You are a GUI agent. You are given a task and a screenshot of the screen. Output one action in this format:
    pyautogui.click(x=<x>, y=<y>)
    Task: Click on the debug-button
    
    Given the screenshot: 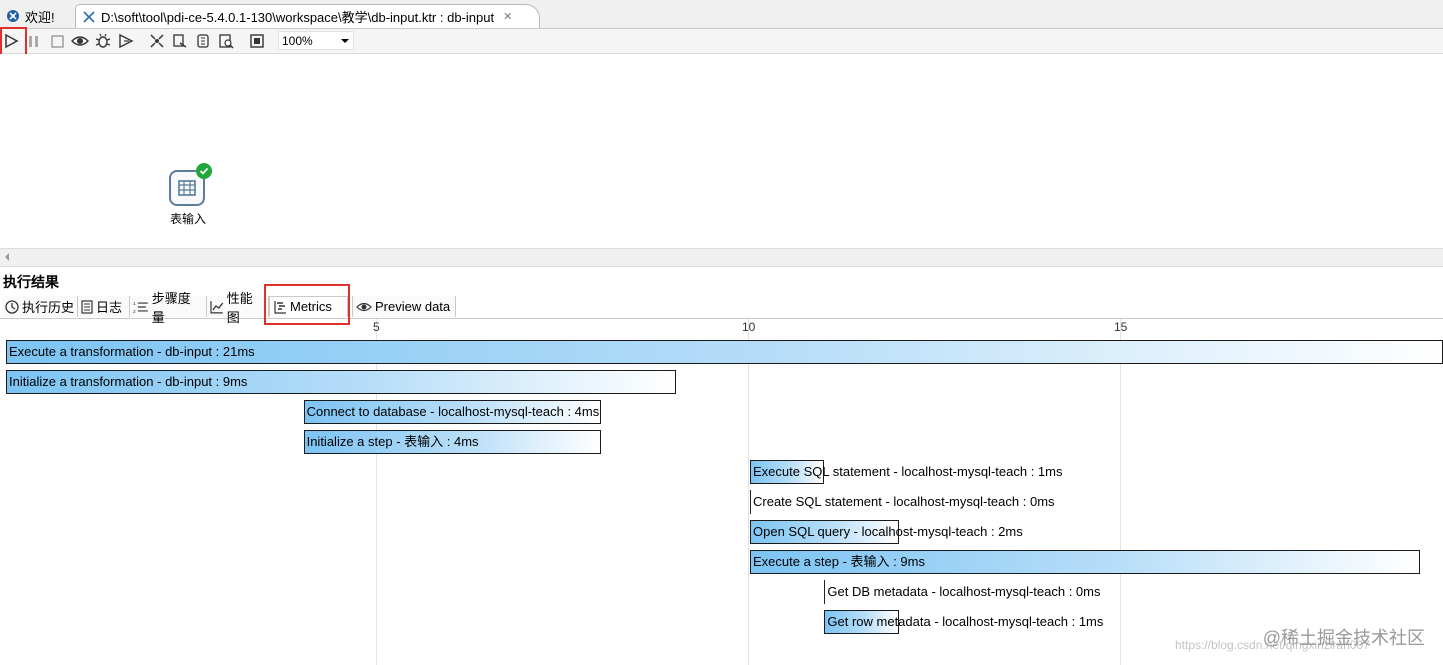 What is the action you would take?
    pyautogui.click(x=103, y=41)
    